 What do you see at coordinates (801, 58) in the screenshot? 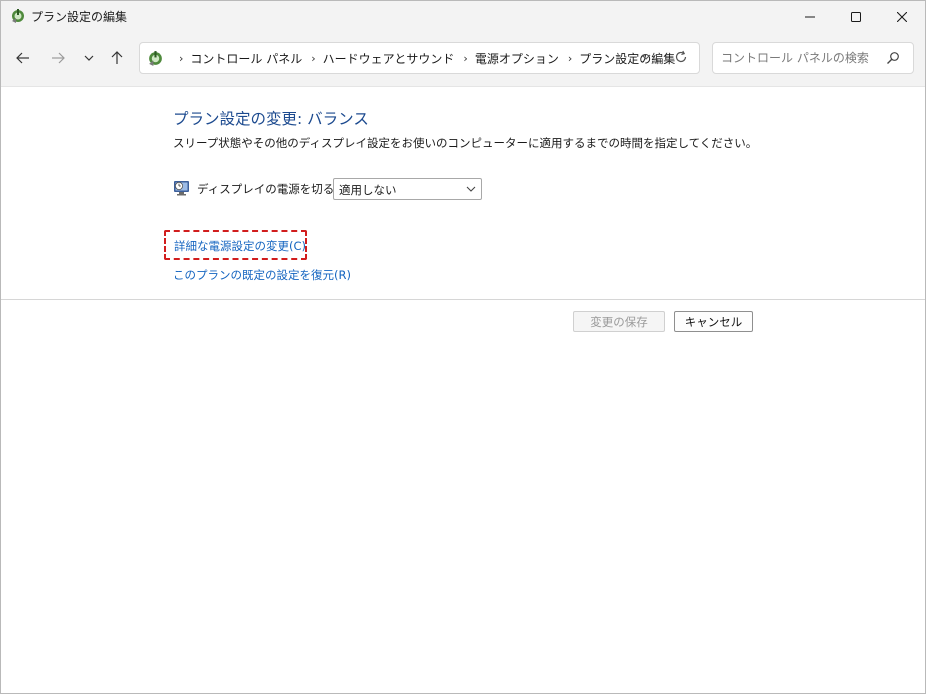
I see `search-input` at bounding box center [801, 58].